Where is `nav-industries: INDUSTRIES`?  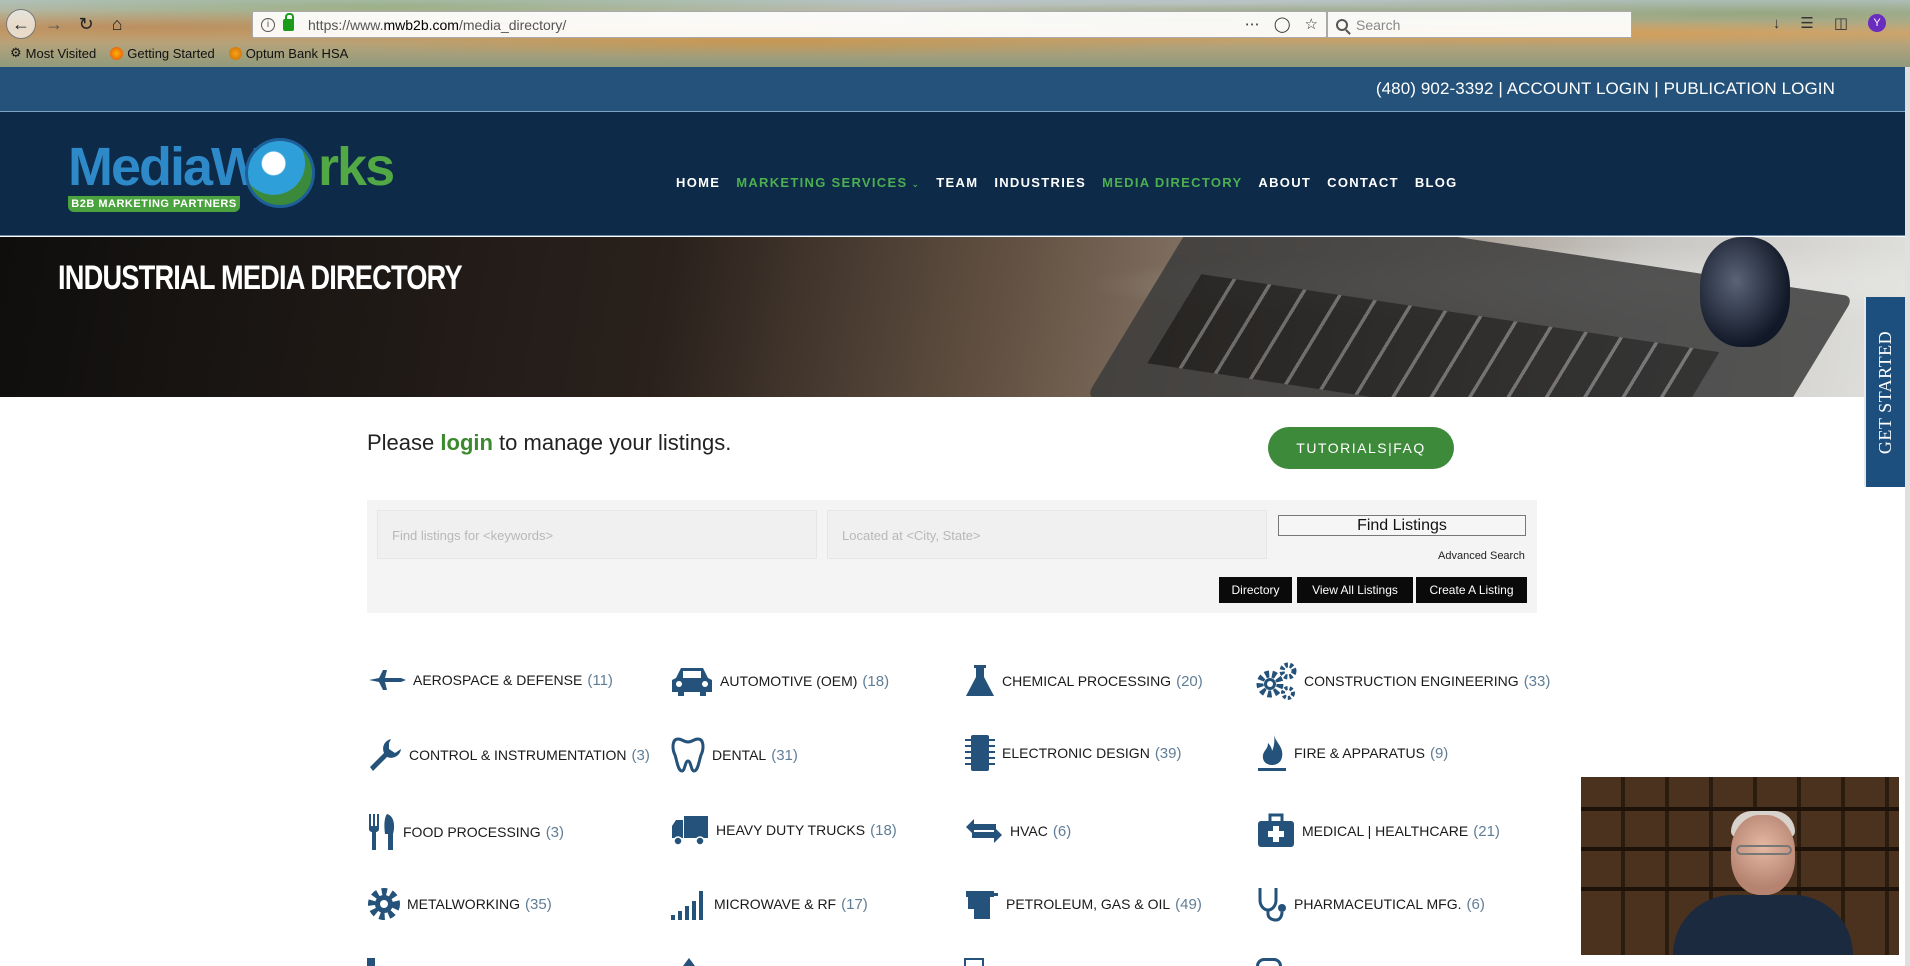
nav-industries: INDUSTRIES is located at coordinates (1040, 182).